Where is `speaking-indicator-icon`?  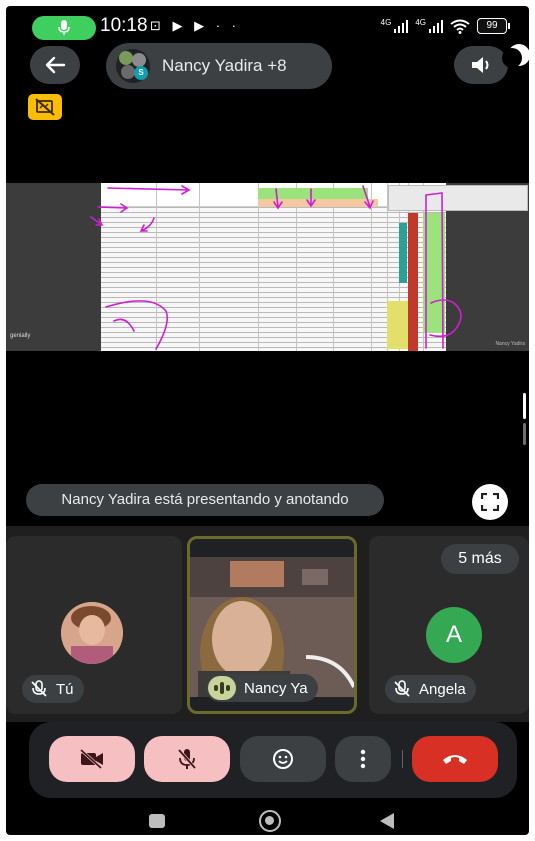 speaking-indicator-icon is located at coordinates (222, 688).